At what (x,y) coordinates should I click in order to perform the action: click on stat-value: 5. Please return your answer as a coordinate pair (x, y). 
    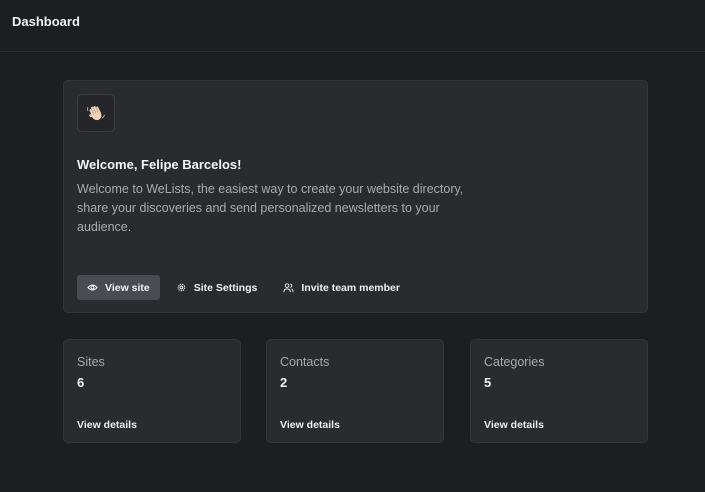
    Looking at the image, I should click on (488, 382).